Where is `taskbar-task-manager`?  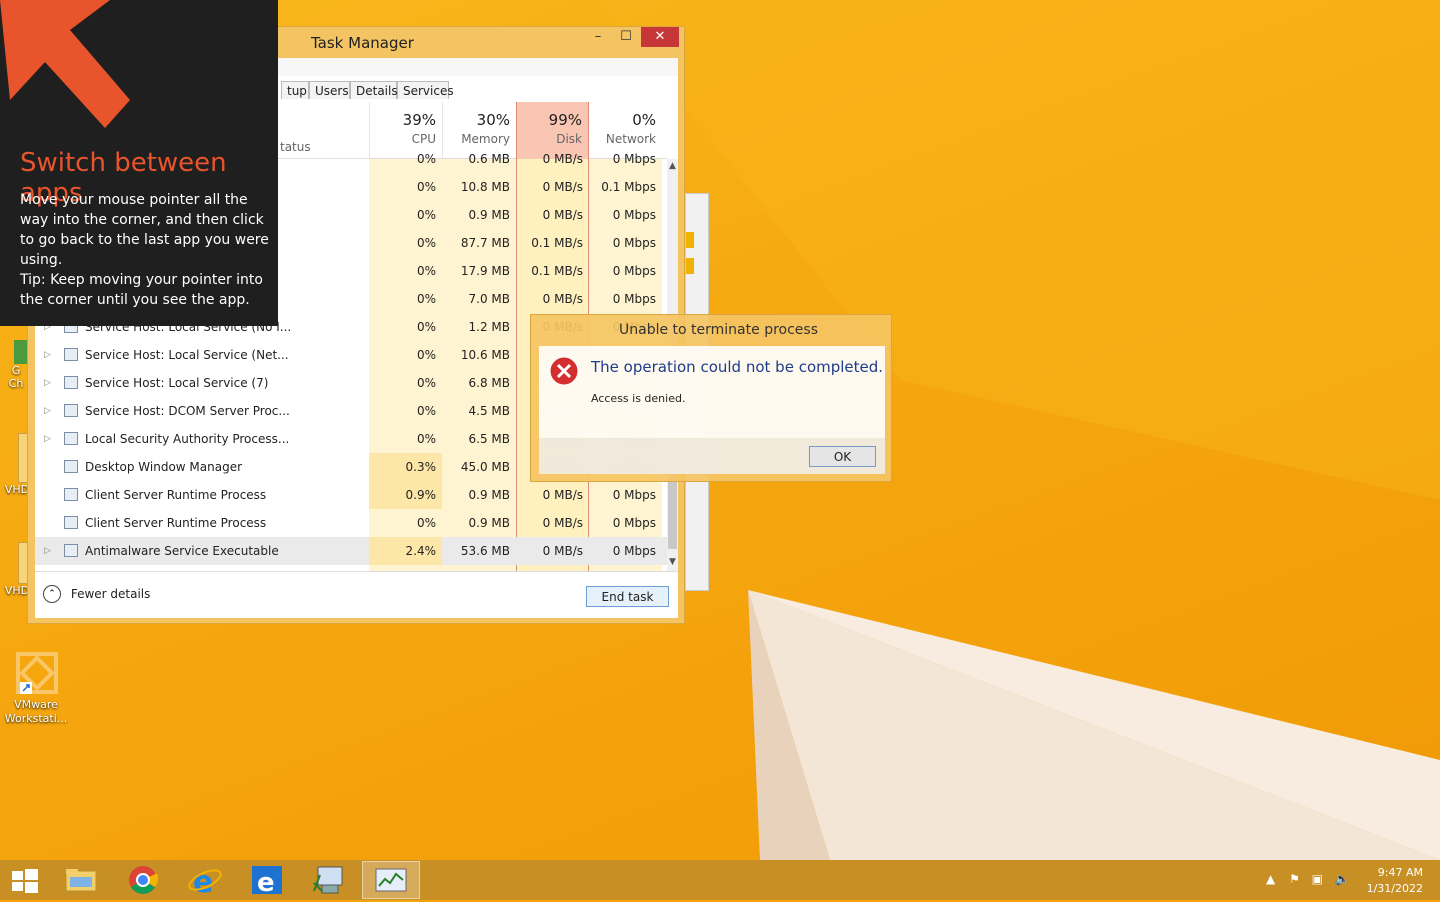 taskbar-task-manager is located at coordinates (391, 880).